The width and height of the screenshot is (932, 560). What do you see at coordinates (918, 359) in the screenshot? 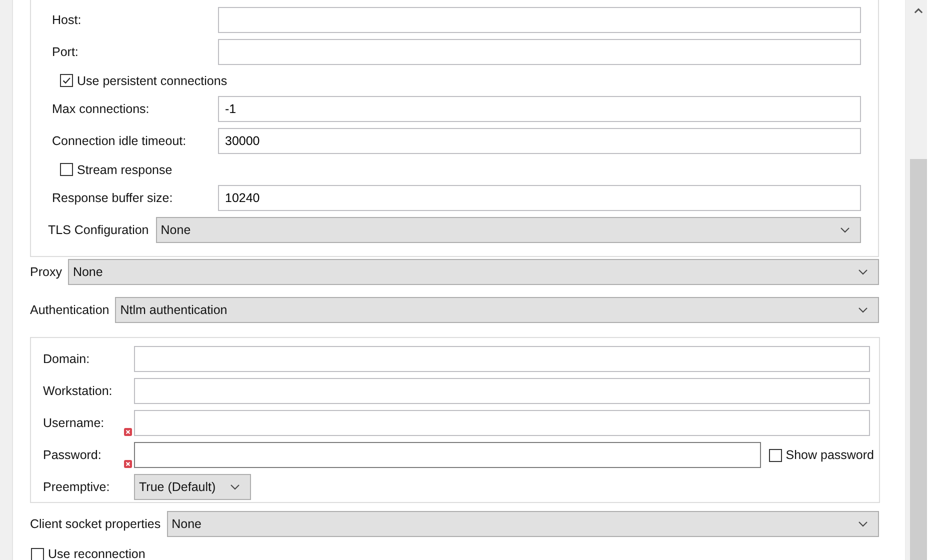
I see `scroll-thumb` at bounding box center [918, 359].